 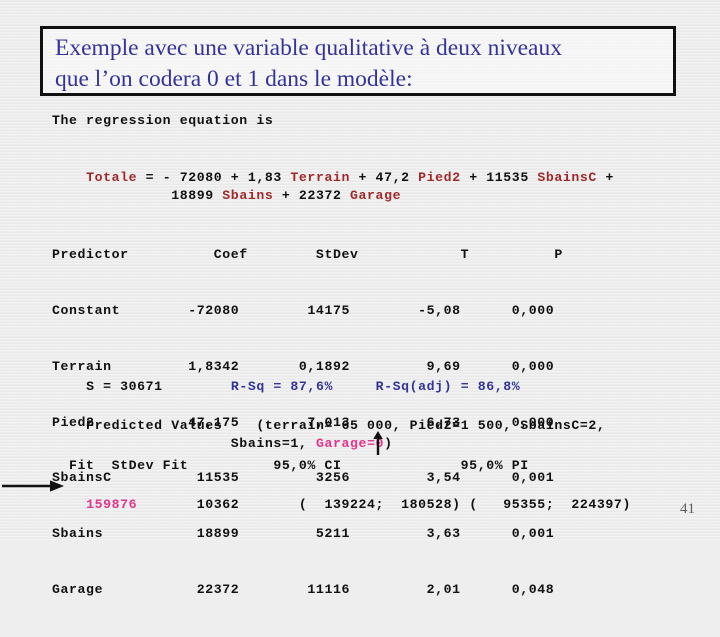 What do you see at coordinates (376, 195) in the screenshot?
I see `eq-term-garage: Garage` at bounding box center [376, 195].